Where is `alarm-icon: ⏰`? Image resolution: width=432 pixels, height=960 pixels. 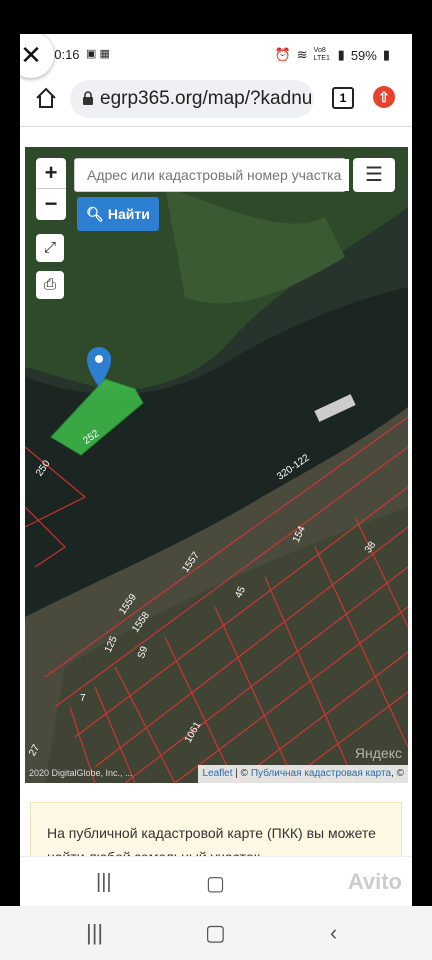
alarm-icon: ⏰ is located at coordinates (282, 54).